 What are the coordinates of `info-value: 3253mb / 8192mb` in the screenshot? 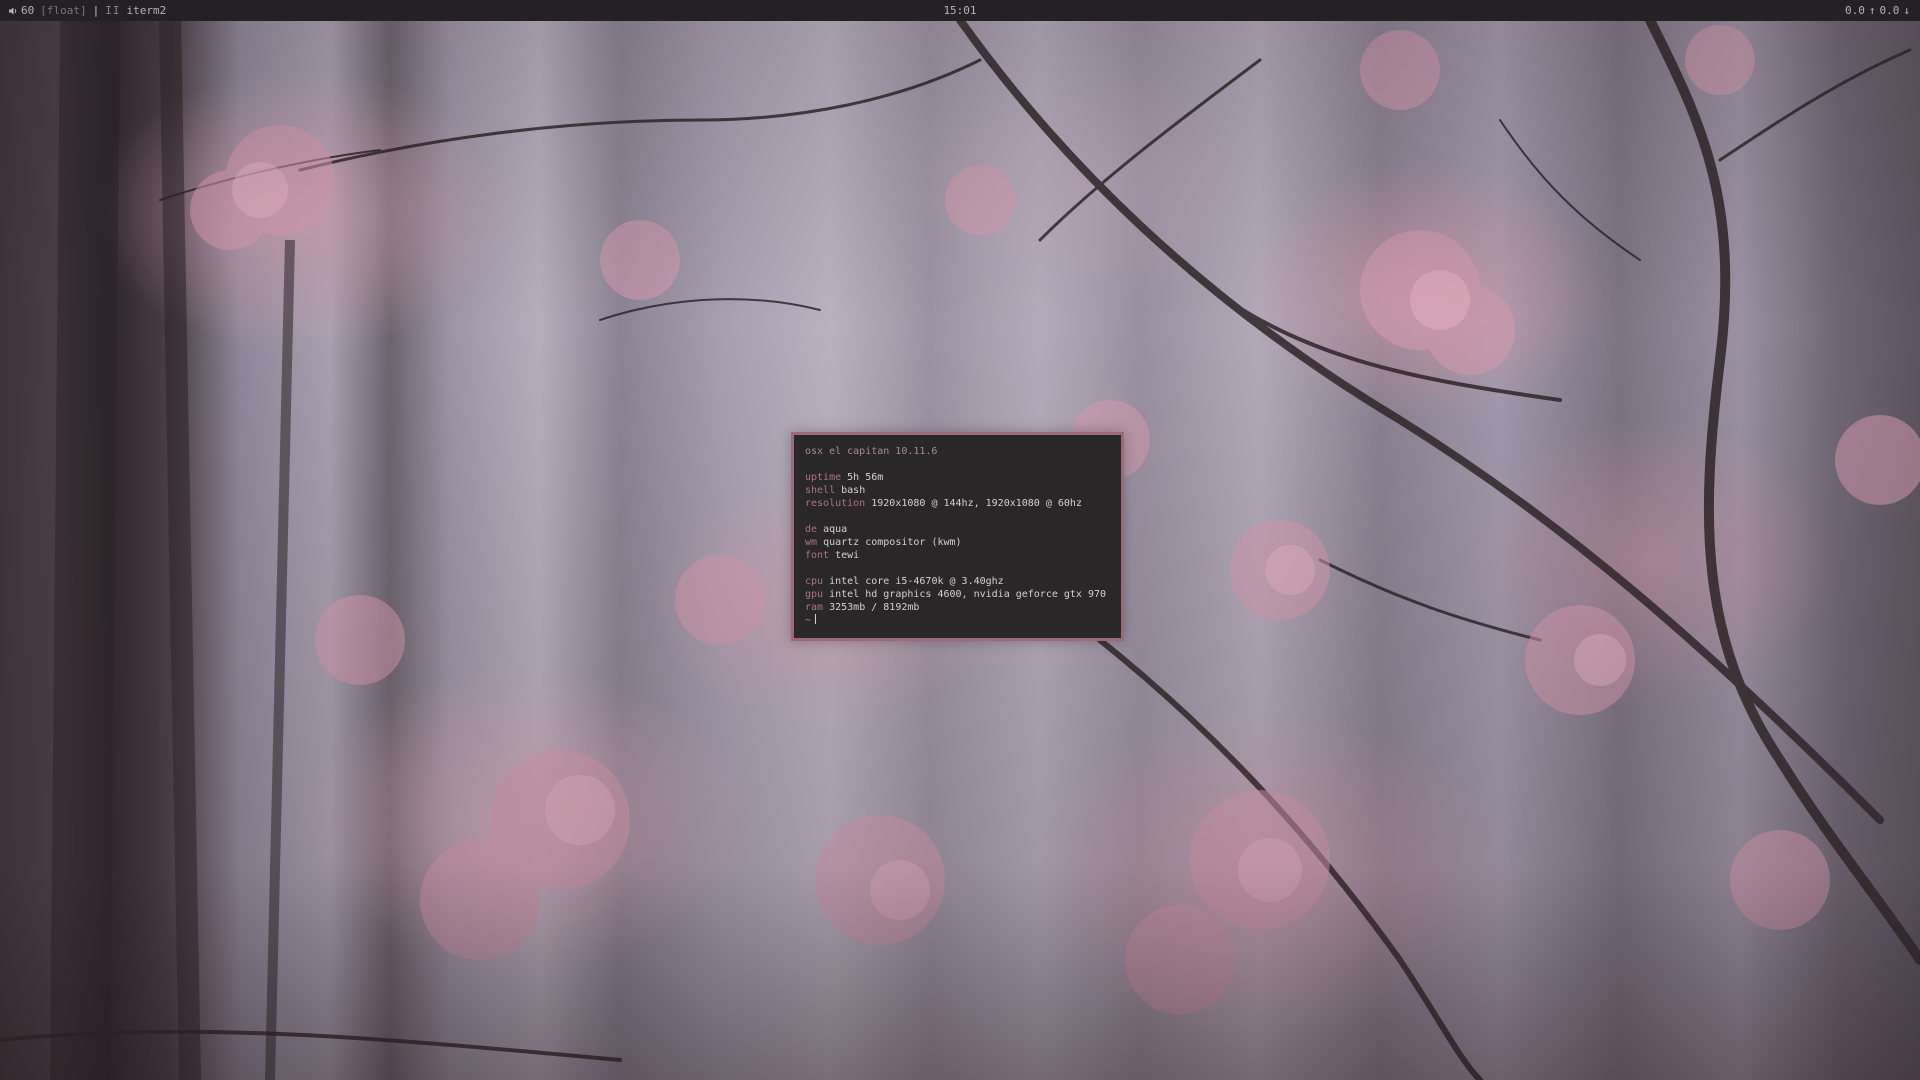 It's located at (874, 607).